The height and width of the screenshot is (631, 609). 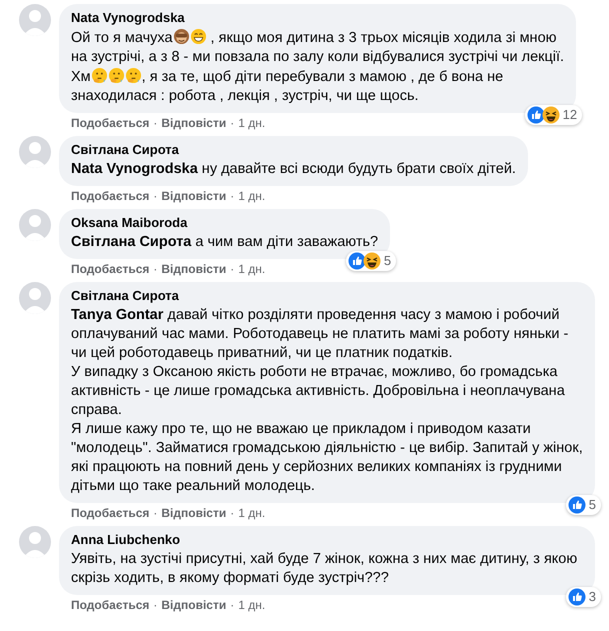 I want to click on comment-text: , я за те, щоб діти перебували з мамою , де б вона не, so click(x=323, y=77).